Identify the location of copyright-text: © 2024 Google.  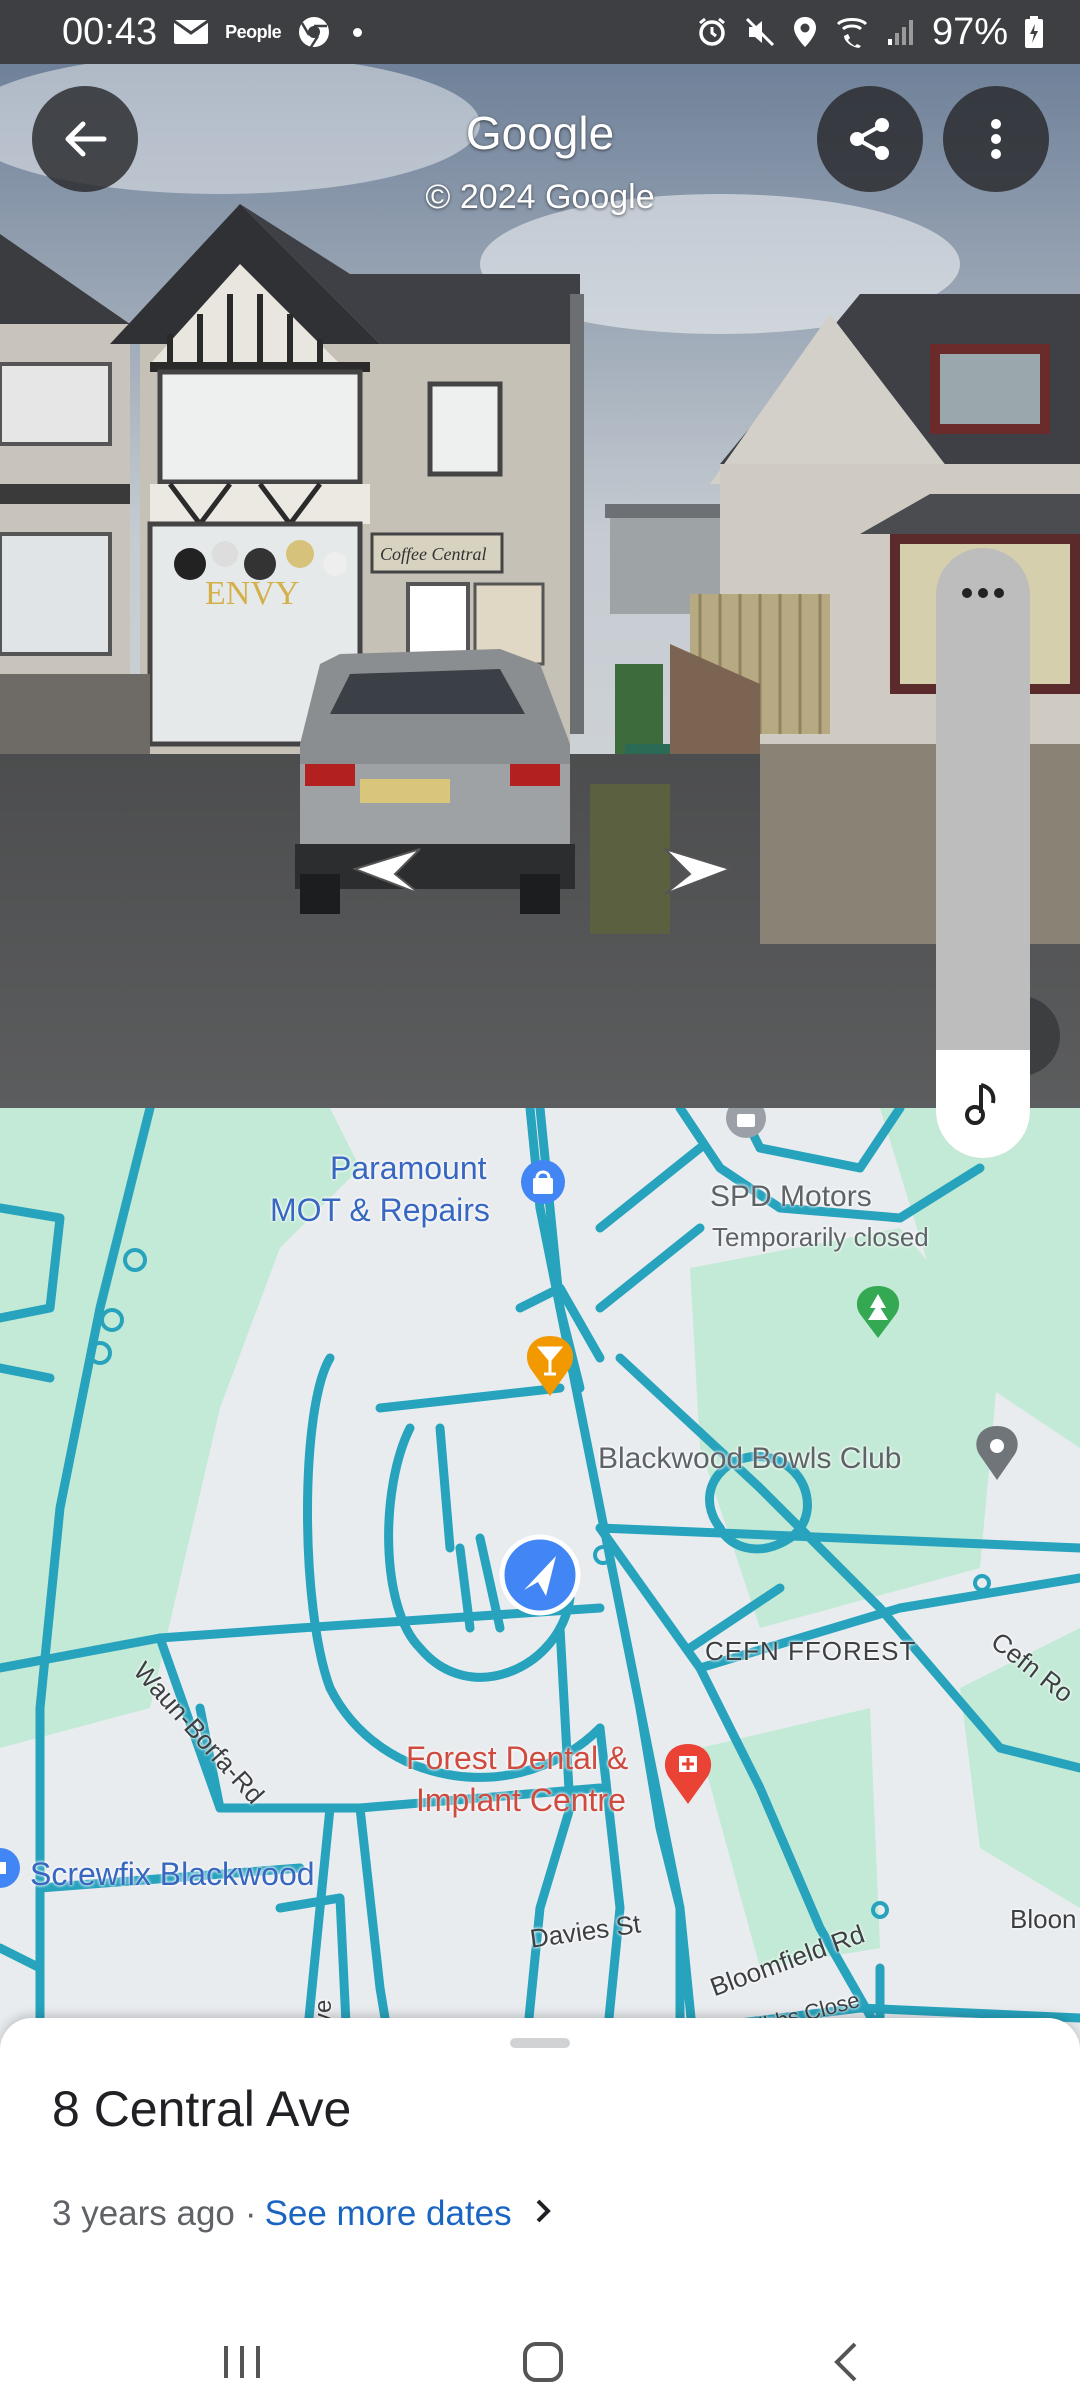
(540, 197).